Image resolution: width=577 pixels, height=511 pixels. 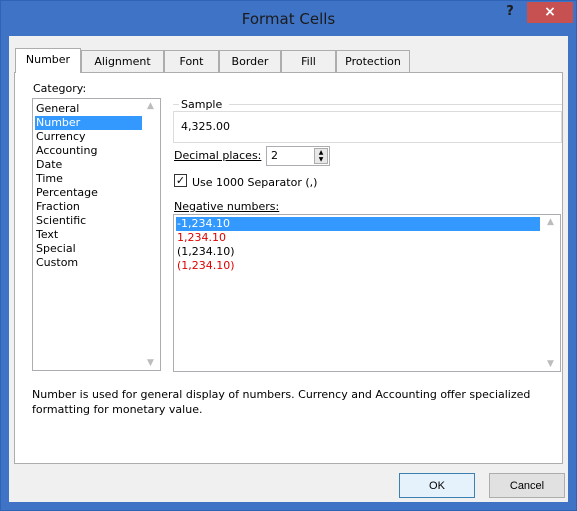 I want to click on window-title: Format Cells, so click(x=288, y=19).